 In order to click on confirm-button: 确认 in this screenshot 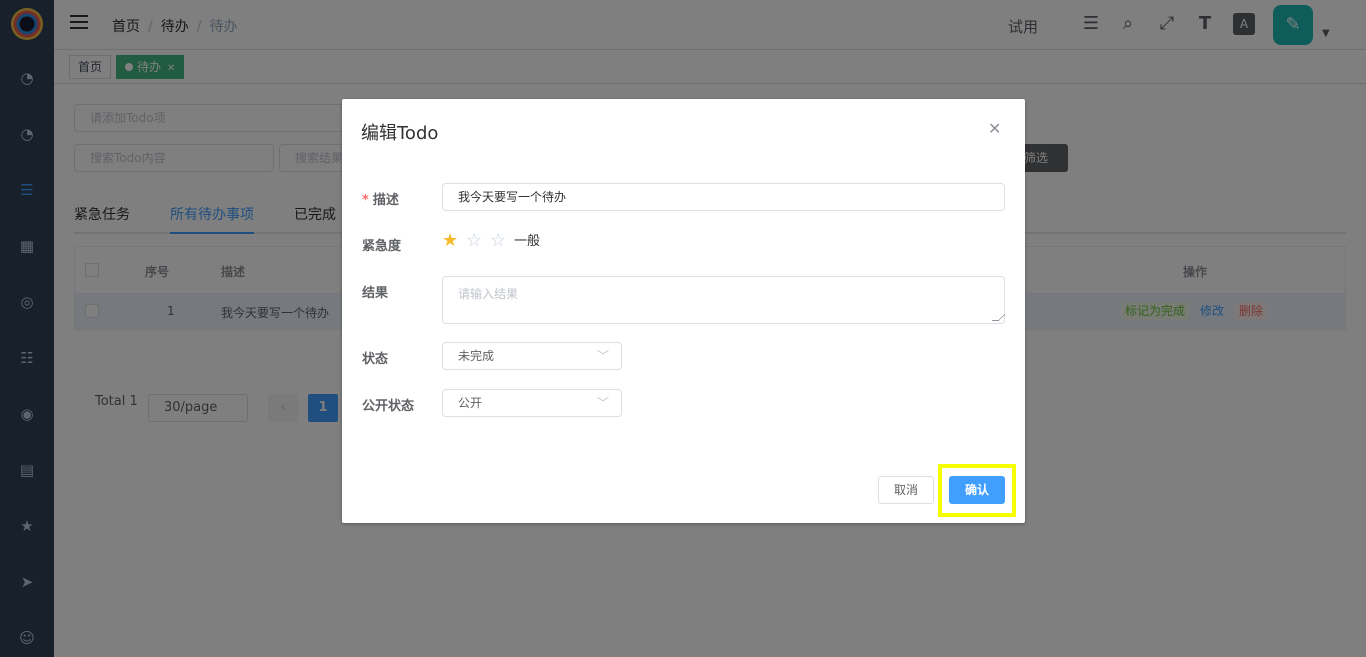, I will do `click(977, 490)`.